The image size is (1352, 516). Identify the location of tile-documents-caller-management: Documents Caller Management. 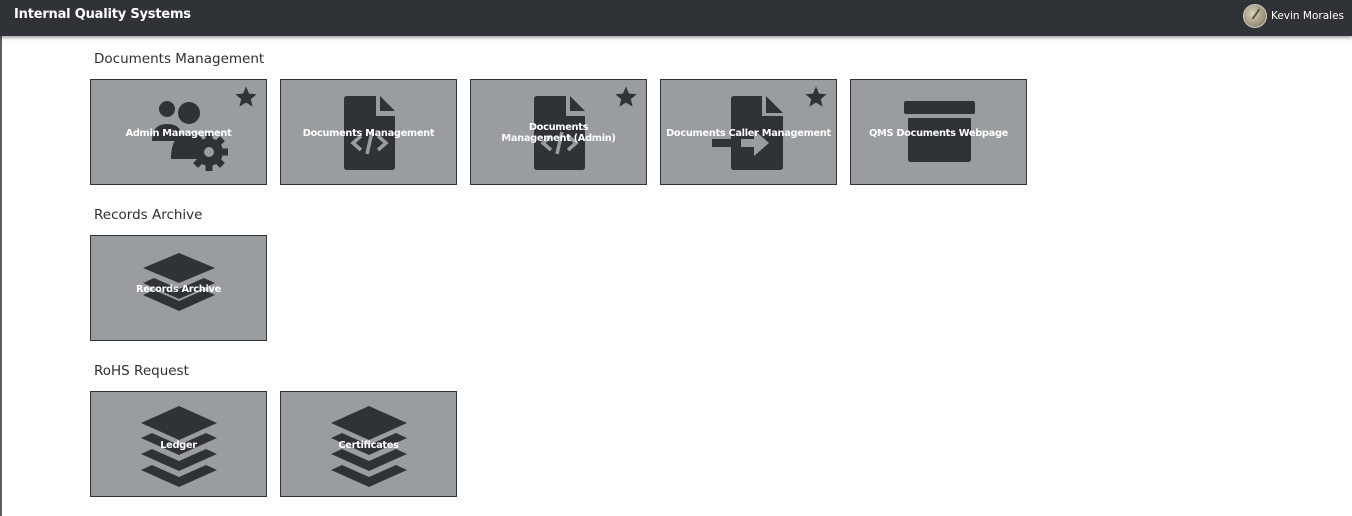
(748, 132).